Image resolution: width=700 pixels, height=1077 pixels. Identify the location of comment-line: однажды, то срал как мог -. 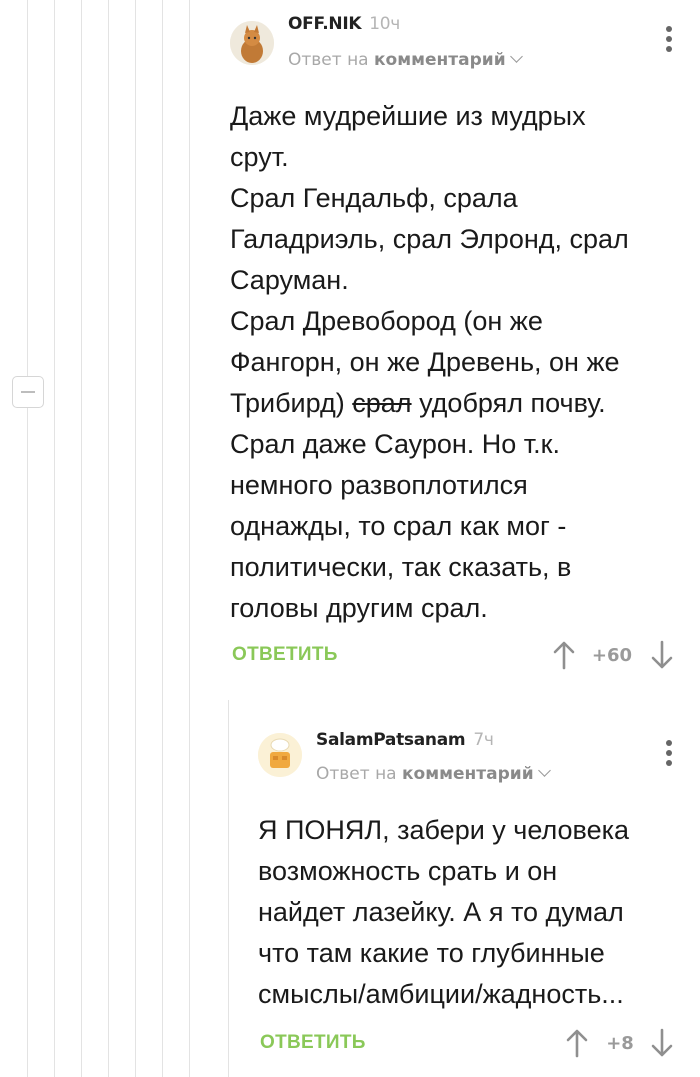
(398, 526).